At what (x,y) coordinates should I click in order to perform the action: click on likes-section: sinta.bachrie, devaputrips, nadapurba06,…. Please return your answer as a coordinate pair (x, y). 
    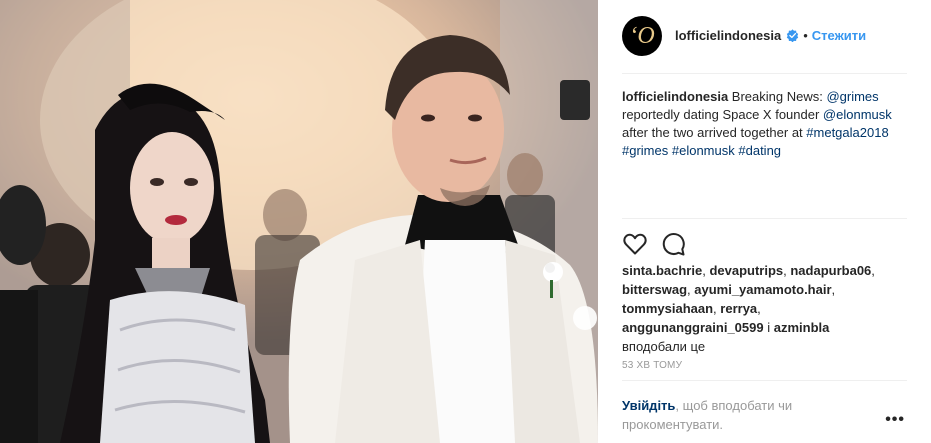
    Looking at the image, I should click on (748, 308).